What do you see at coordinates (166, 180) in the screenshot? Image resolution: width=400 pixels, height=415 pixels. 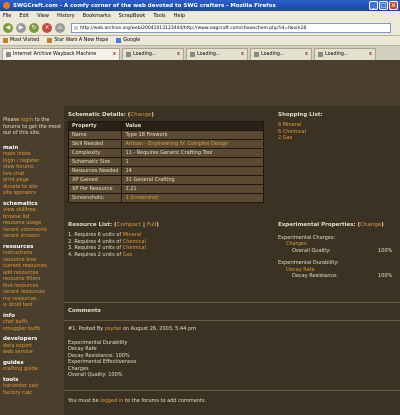 I see `table-row: XP Gained 31 General Crafting` at bounding box center [166, 180].